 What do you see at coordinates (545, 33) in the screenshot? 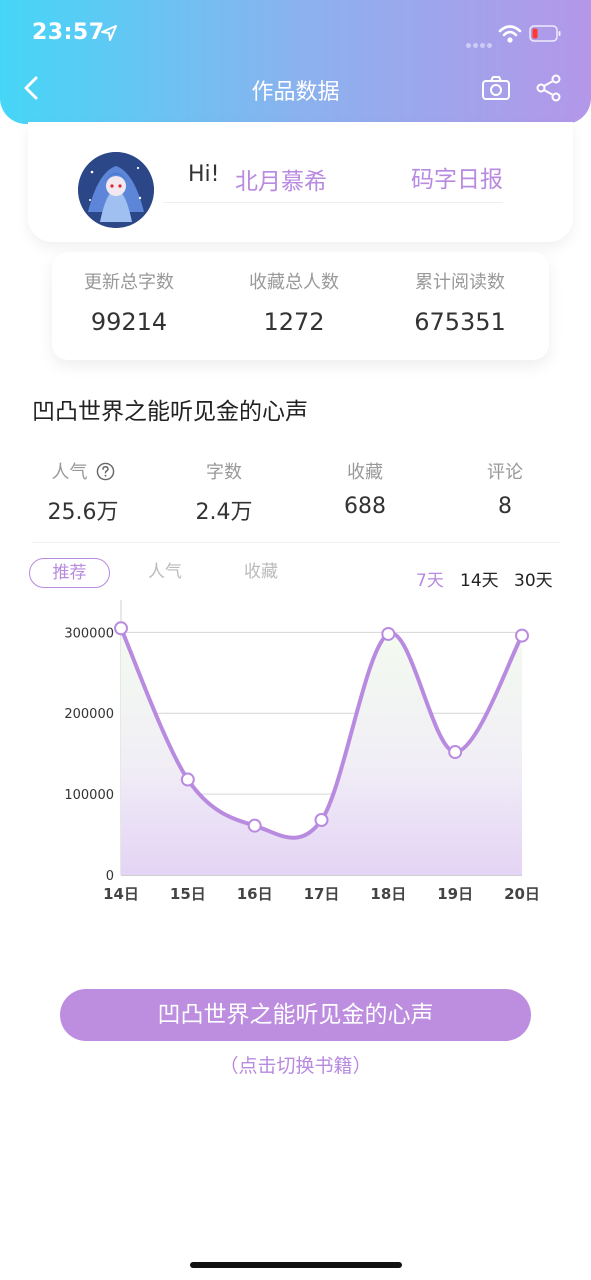
I see `battery-icon` at bounding box center [545, 33].